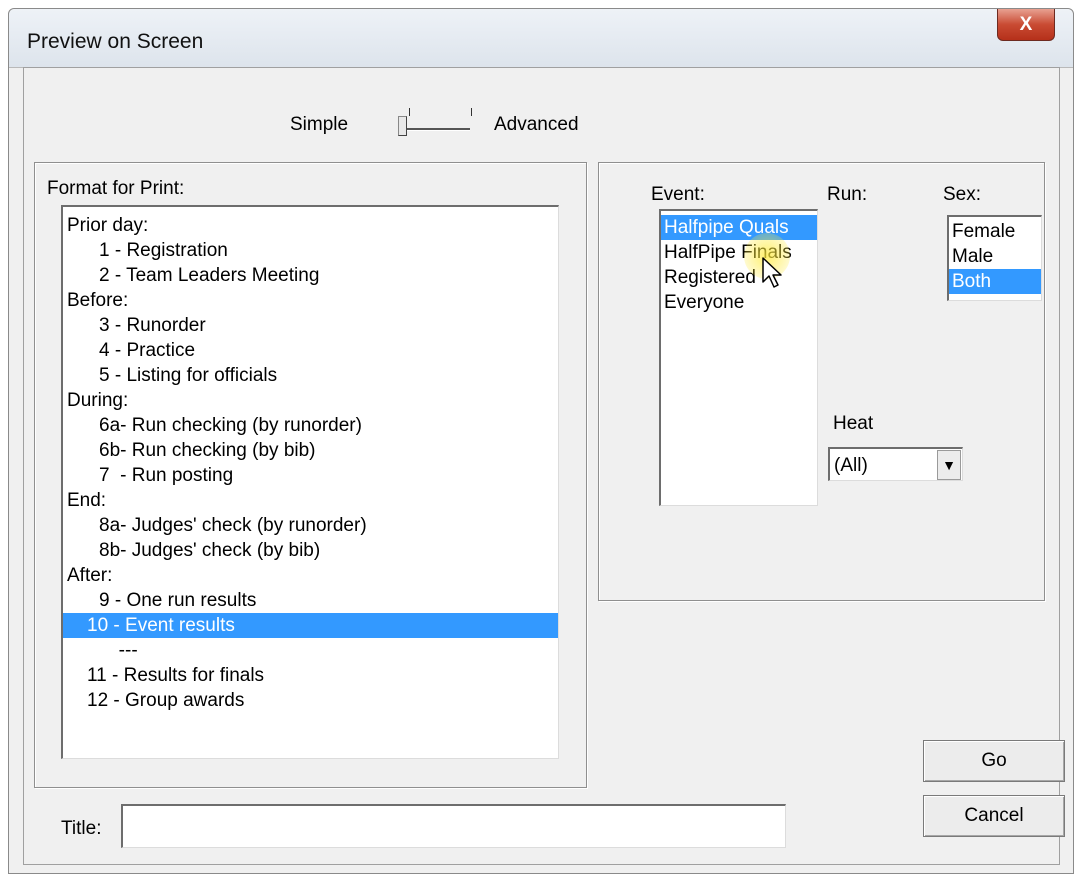 The image size is (1084, 880). I want to click on mouse-pointer-icon, so click(772, 272).